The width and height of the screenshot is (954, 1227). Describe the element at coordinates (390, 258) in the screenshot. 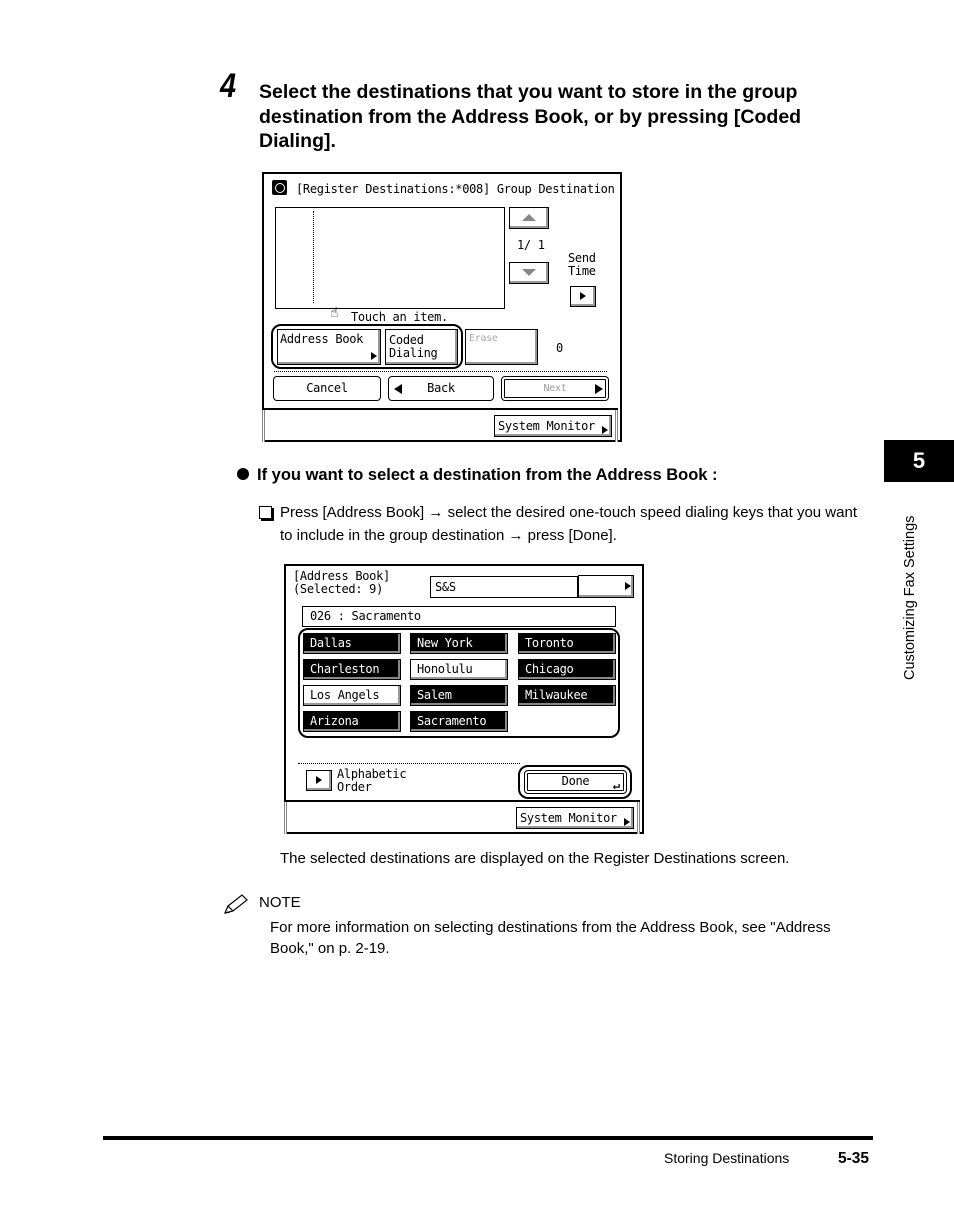

I see `destination-list` at that location.